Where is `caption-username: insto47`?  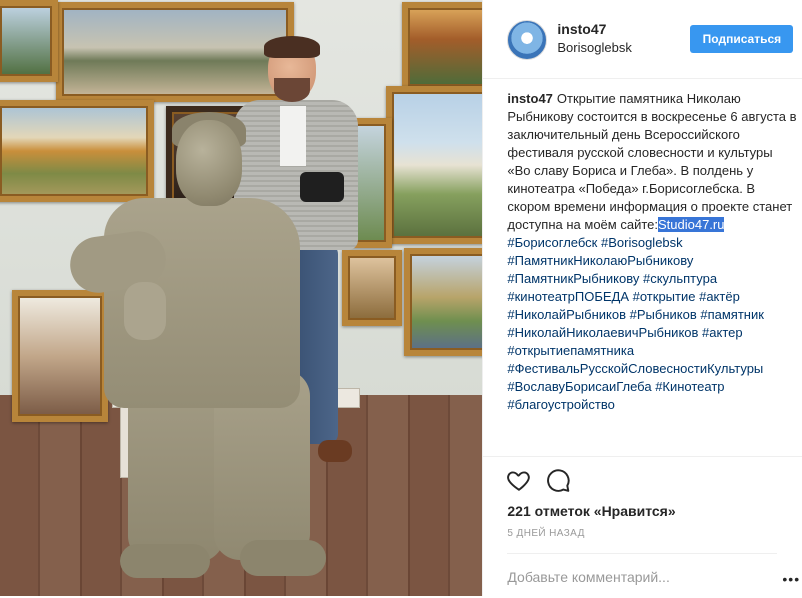
caption-username: insto47 is located at coordinates (530, 98).